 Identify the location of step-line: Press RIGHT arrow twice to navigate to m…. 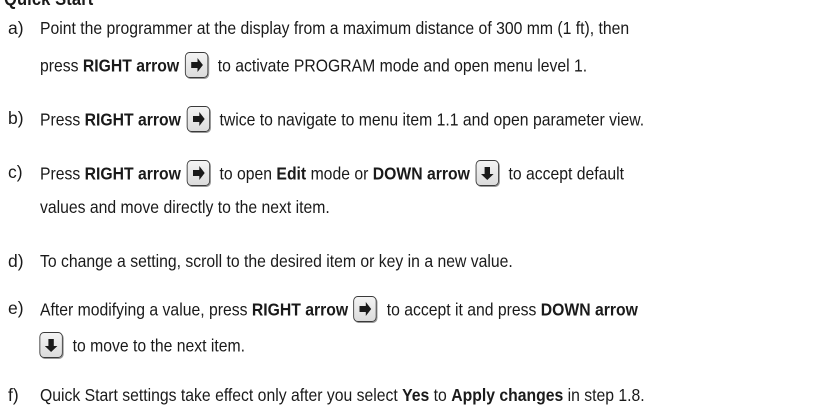
(342, 120).